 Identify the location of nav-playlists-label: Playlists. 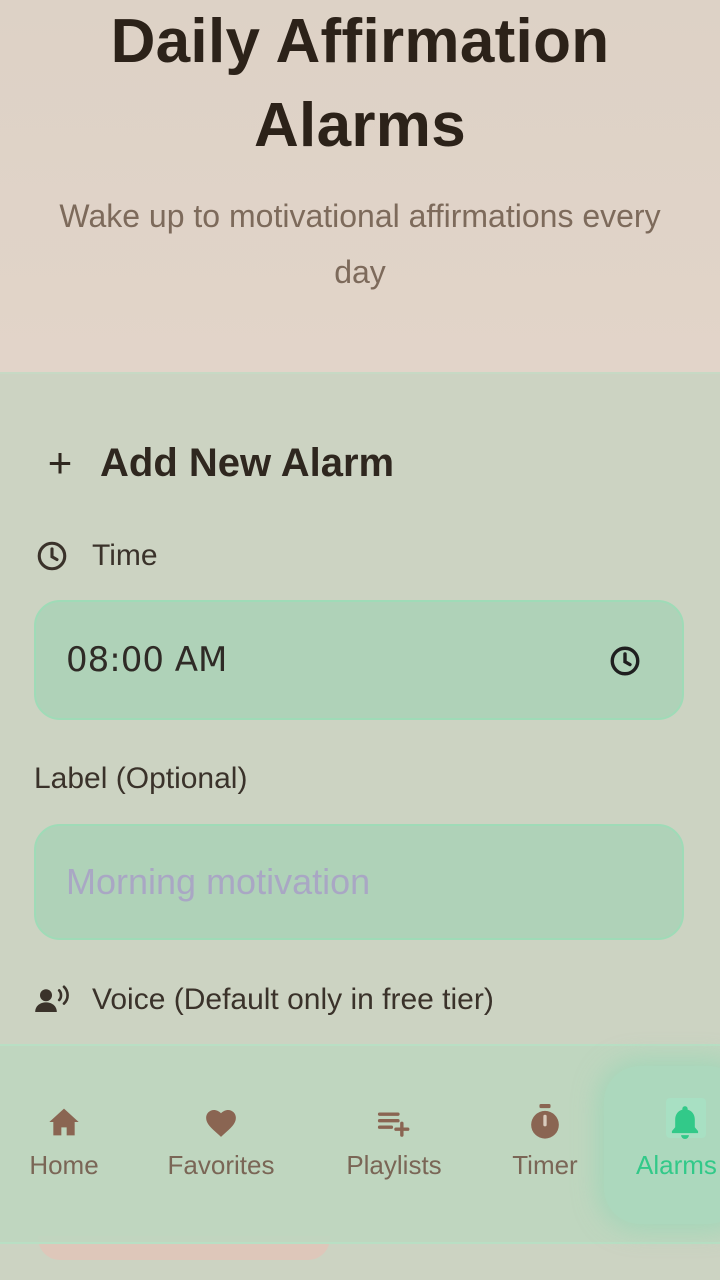
(394, 1165).